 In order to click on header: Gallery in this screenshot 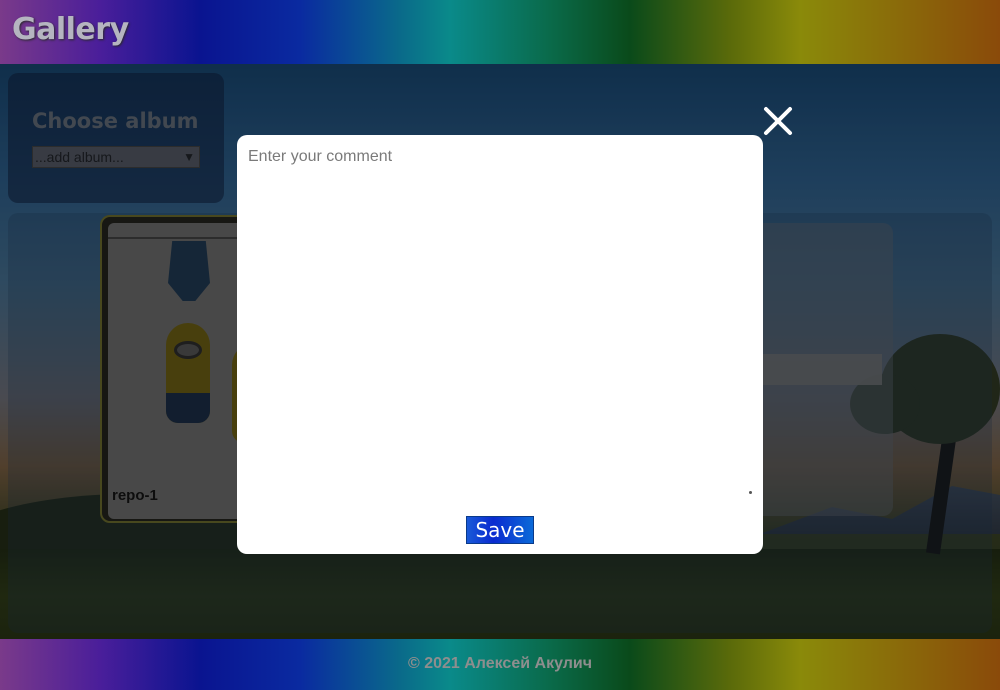, I will do `click(500, 32)`.